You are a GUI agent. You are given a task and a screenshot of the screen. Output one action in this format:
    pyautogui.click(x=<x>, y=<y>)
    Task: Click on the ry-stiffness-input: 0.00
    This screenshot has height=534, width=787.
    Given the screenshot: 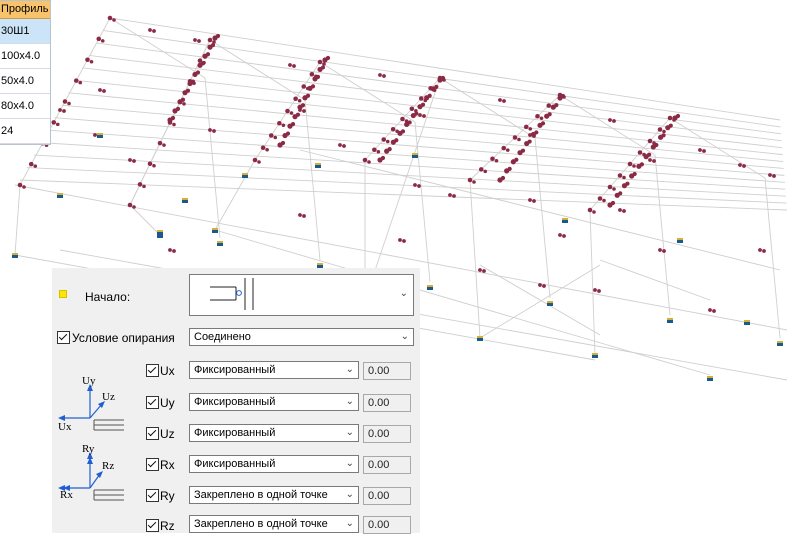 What is the action you would take?
    pyautogui.click(x=387, y=496)
    